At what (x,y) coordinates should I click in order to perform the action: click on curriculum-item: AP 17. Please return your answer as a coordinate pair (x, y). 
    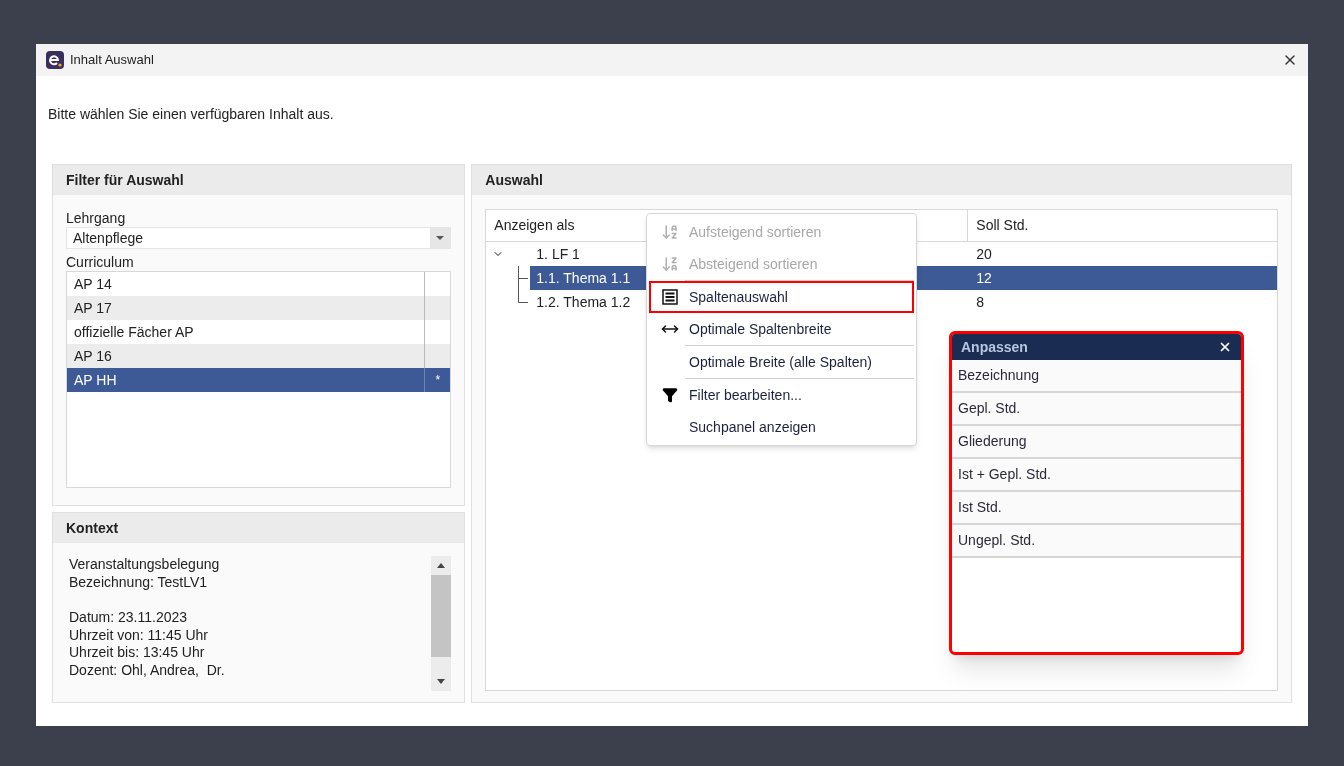
    Looking at the image, I should click on (259, 308).